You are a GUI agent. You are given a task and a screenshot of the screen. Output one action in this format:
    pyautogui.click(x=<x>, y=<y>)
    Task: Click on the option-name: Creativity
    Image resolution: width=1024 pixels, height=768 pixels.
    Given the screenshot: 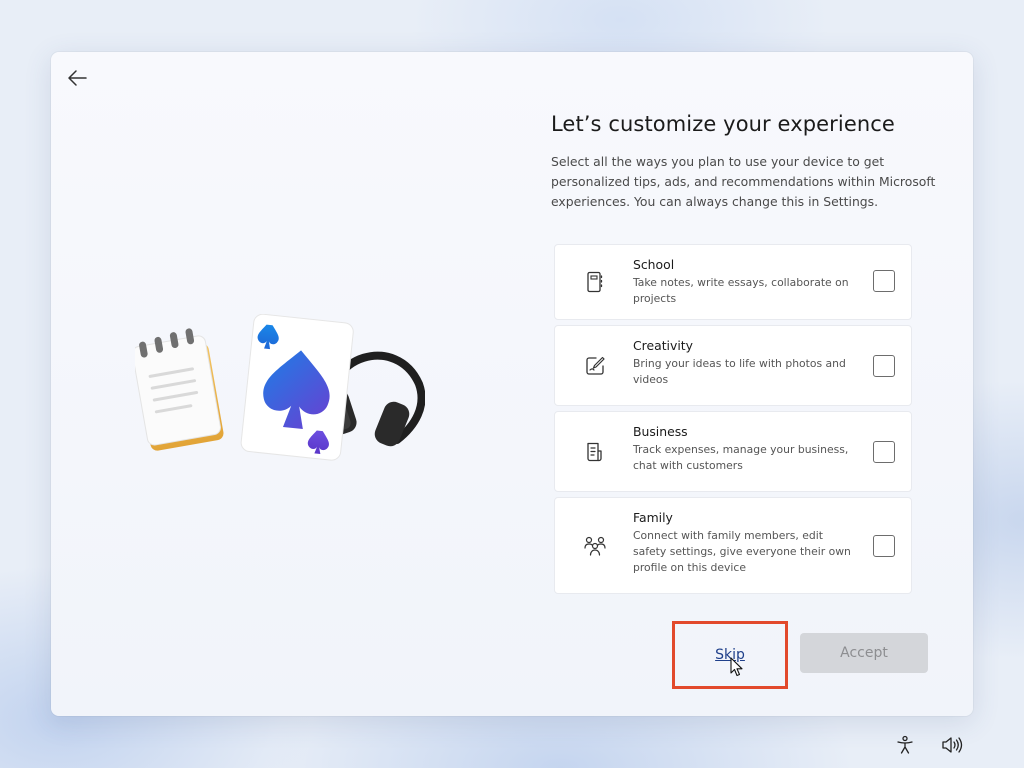 What is the action you would take?
    pyautogui.click(x=663, y=345)
    